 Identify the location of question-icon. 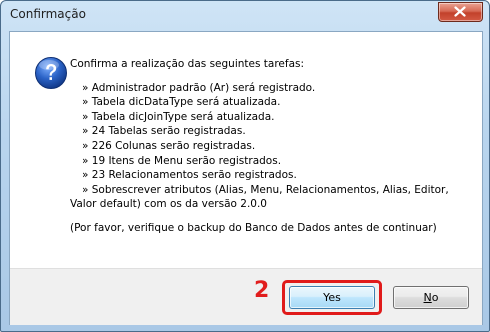
(51, 73).